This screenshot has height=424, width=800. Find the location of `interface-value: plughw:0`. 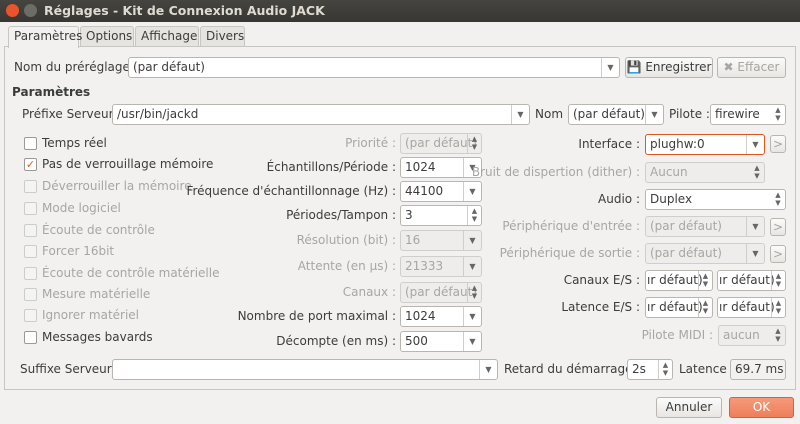

interface-value: plughw:0 is located at coordinates (677, 144).